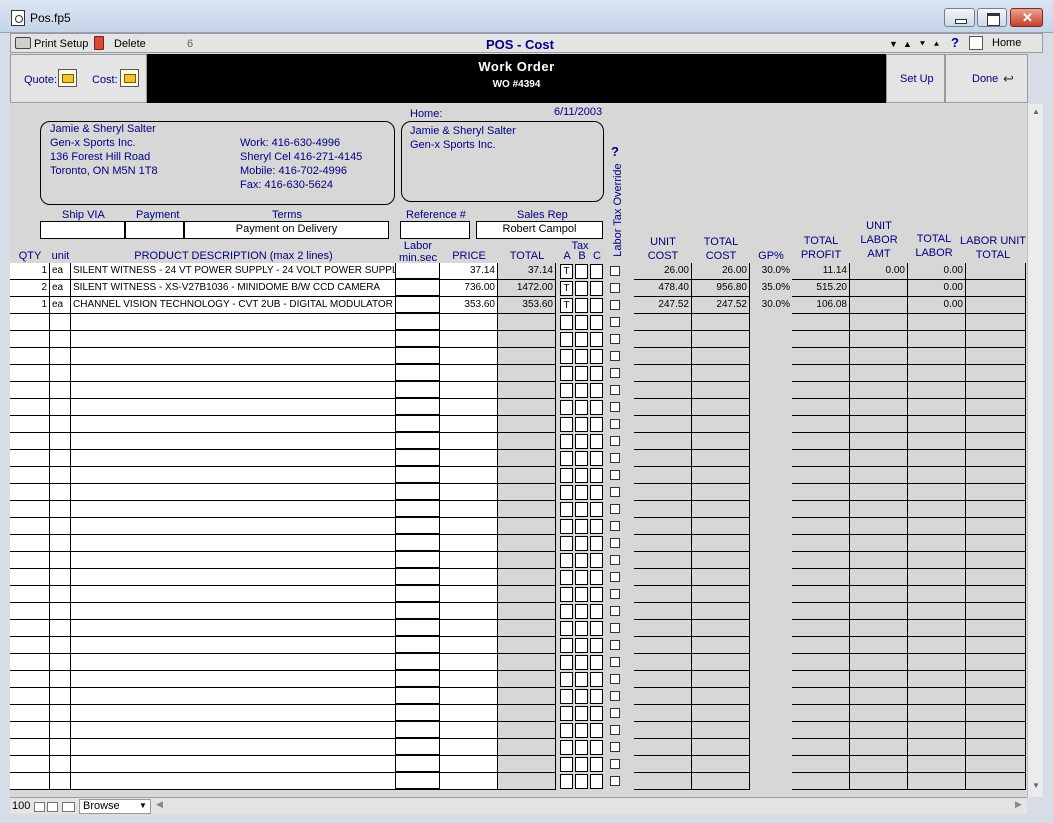 This screenshot has height=823, width=1053. I want to click on vertical-scrollbar: ▲ ▼, so click(1035, 450).